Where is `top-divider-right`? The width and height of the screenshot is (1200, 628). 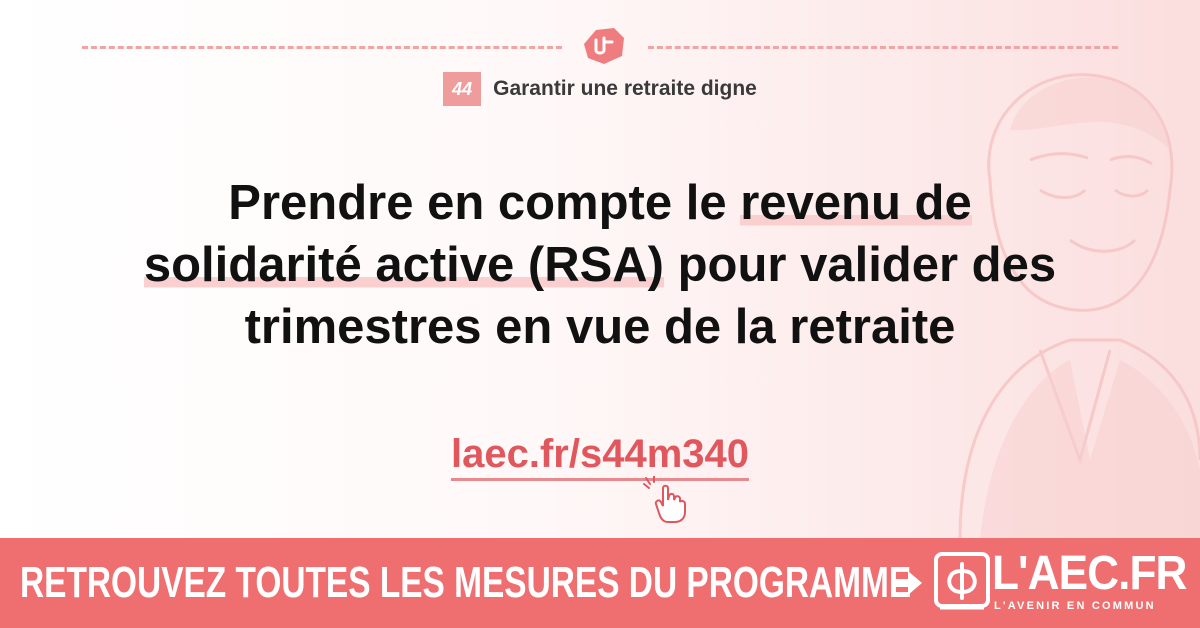
top-divider-right is located at coordinates (883, 47).